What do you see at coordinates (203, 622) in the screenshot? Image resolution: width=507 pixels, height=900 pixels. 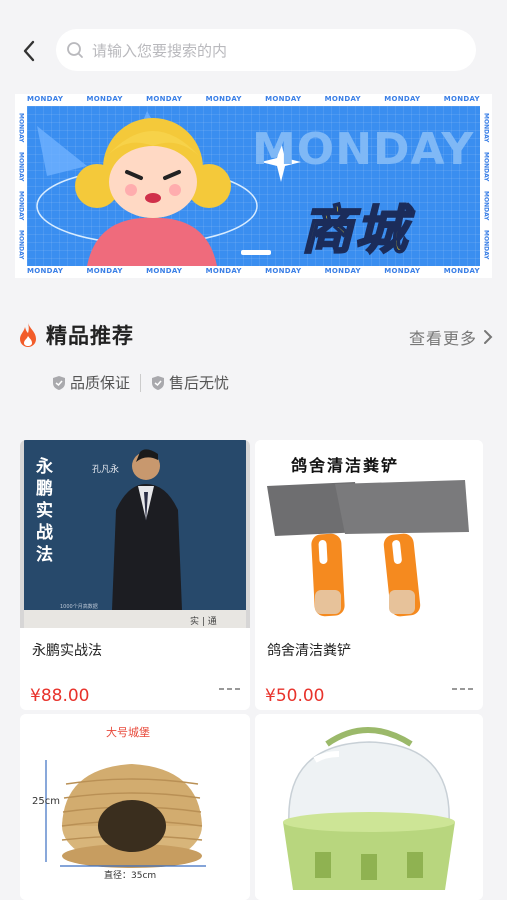 I see `cover-bottom: 实 | 通` at bounding box center [203, 622].